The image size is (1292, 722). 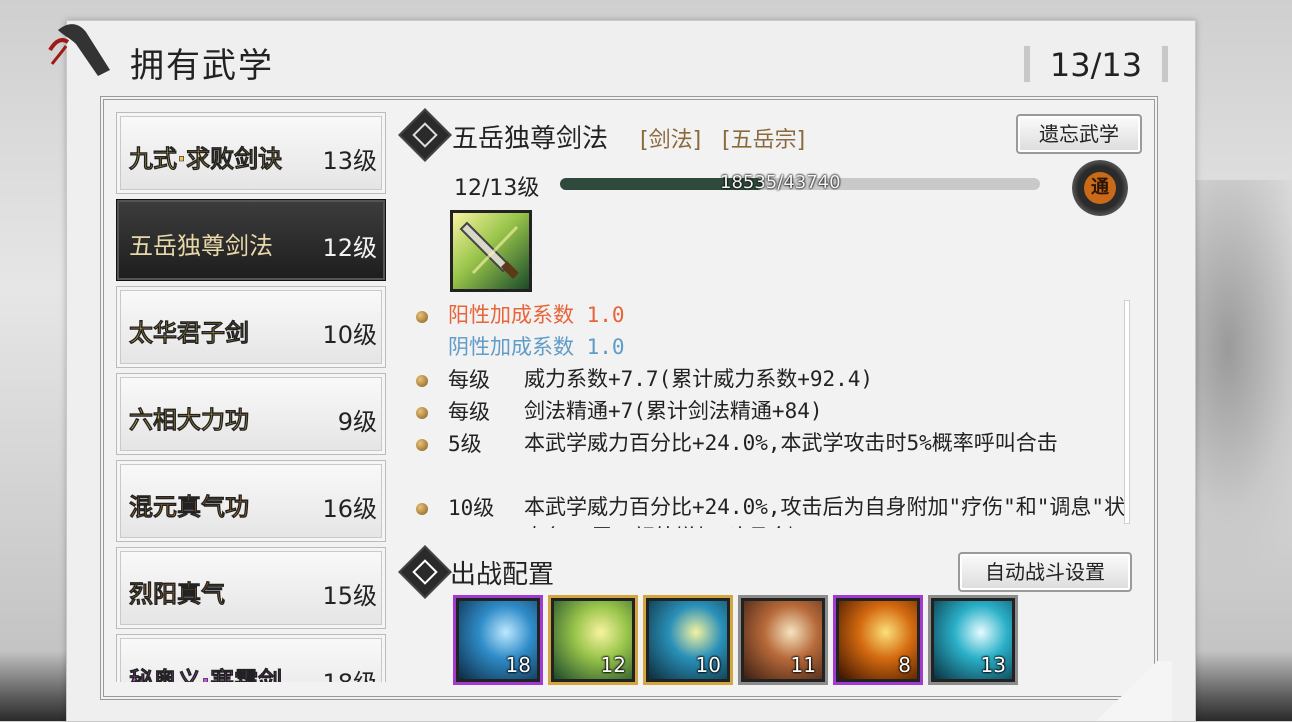 What do you see at coordinates (770, 348) in the screenshot?
I see `description-row: 阴性加成系数 1.0` at bounding box center [770, 348].